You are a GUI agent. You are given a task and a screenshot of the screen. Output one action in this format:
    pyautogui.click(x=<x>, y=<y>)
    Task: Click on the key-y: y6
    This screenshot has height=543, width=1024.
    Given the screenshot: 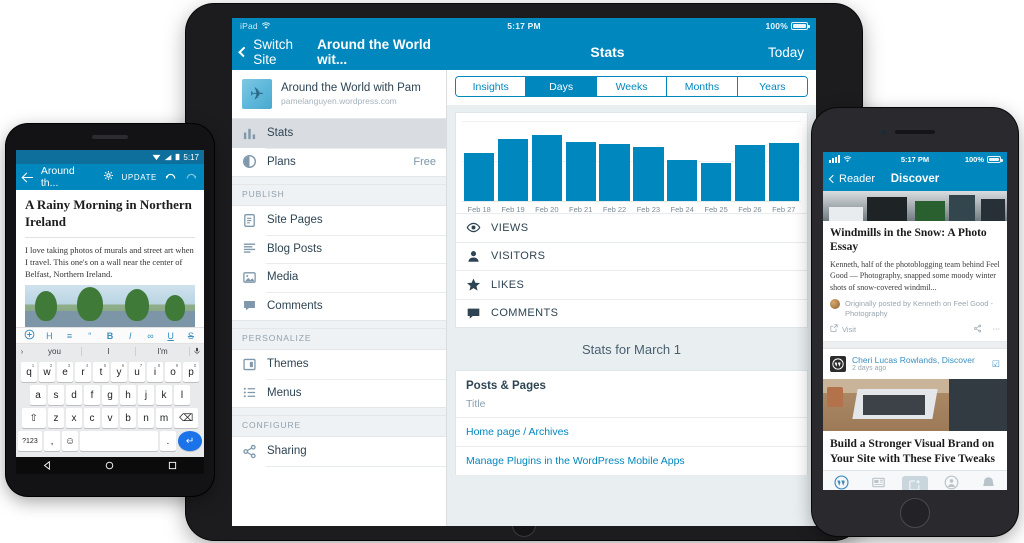 What is the action you would take?
    pyautogui.click(x=119, y=372)
    